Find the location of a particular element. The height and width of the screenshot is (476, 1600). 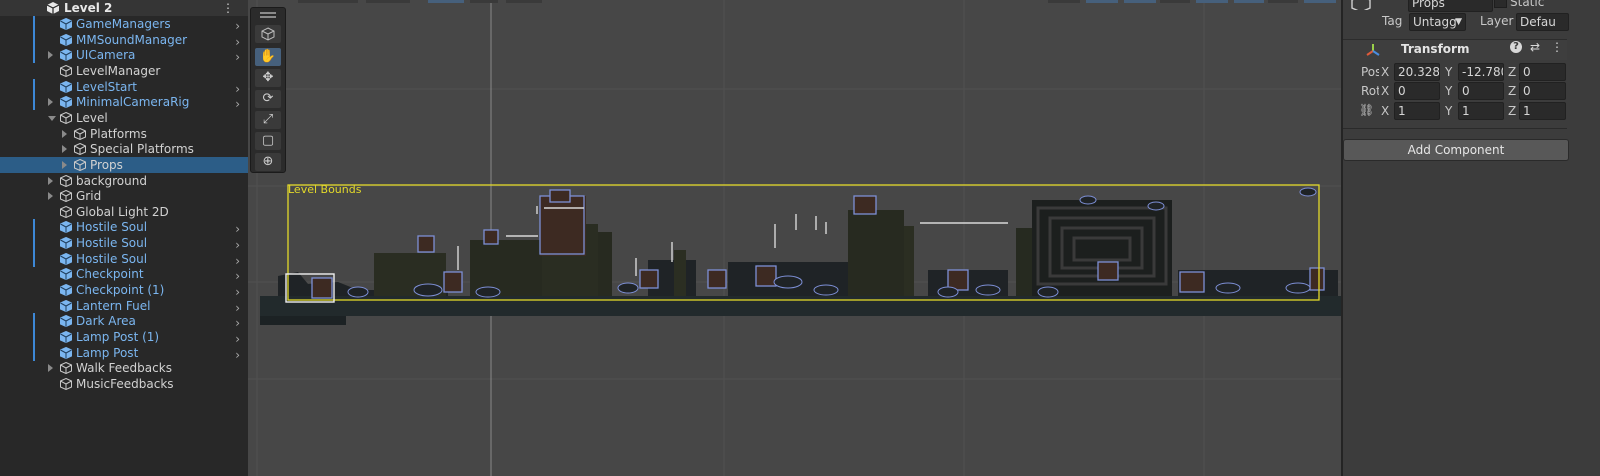

move-tool-button: ✥ is located at coordinates (268, 78).